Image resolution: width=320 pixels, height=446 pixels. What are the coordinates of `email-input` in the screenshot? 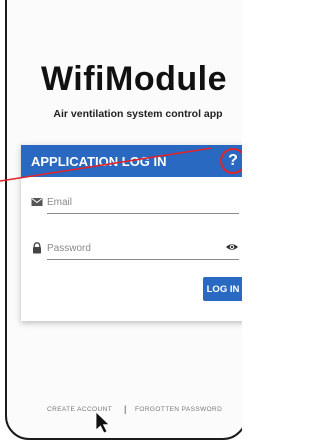 It's located at (143, 202).